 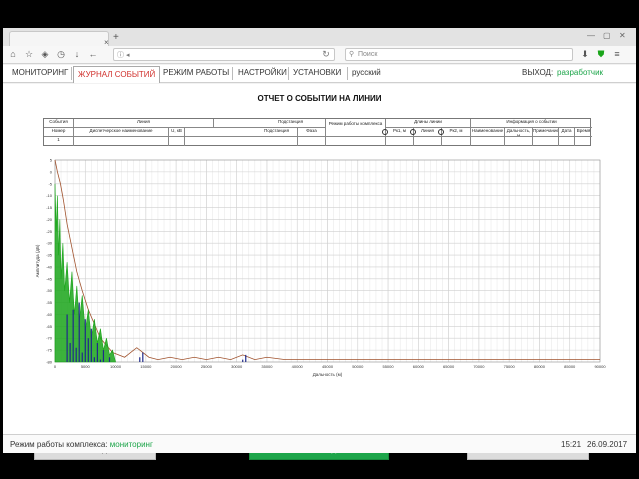 I want to click on search-icon: ⚲, so click(x=352, y=54).